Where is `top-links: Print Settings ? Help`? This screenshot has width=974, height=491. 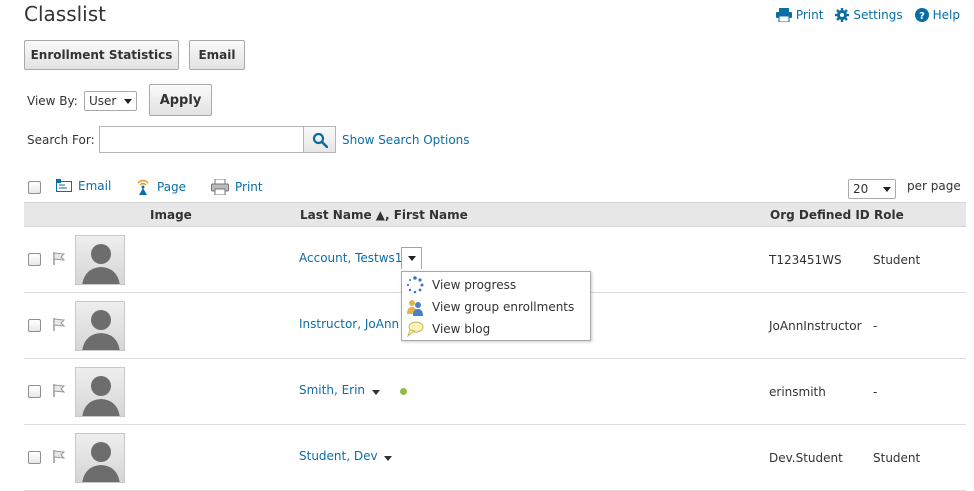 top-links: Print Settings ? Help is located at coordinates (867, 15).